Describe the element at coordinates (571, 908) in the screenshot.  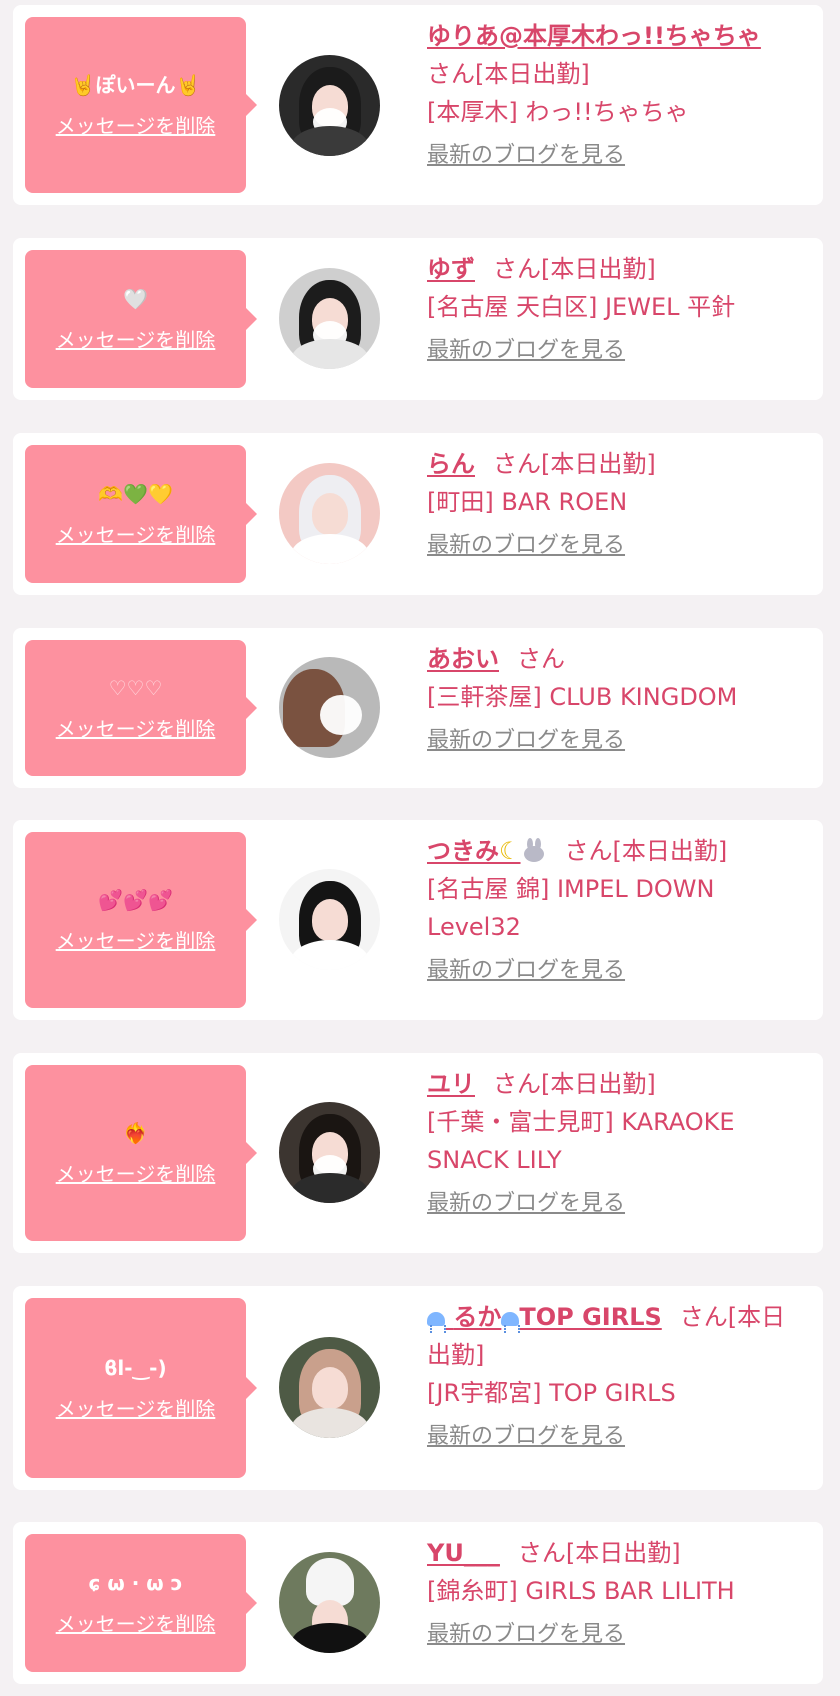
I see `shop-text: [名古屋 錦] IMPEL DOWN Level32` at that location.